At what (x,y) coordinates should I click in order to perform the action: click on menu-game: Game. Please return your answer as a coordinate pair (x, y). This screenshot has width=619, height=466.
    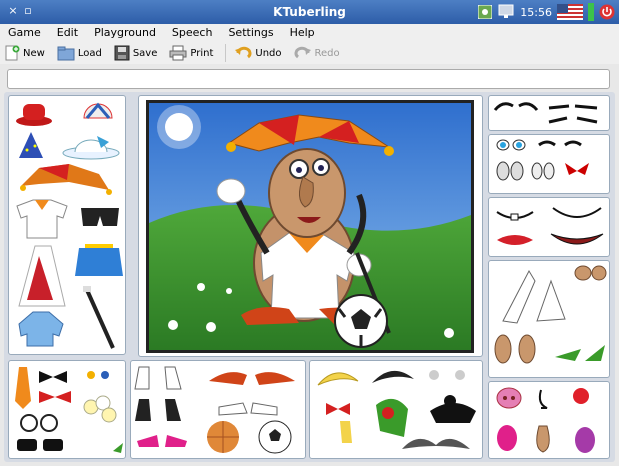
    Looking at the image, I should click on (24, 33).